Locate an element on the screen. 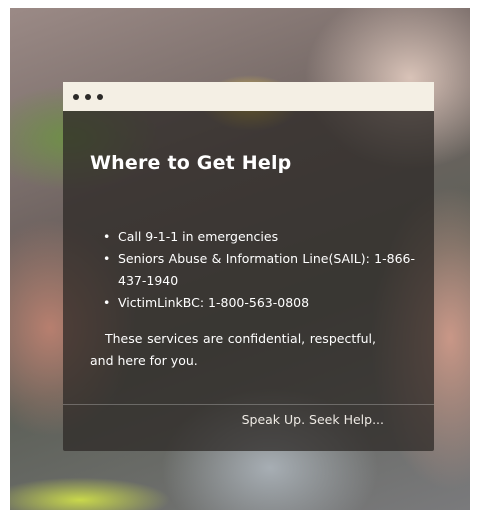 The width and height of the screenshot is (482, 518). footer-divider is located at coordinates (248, 404).